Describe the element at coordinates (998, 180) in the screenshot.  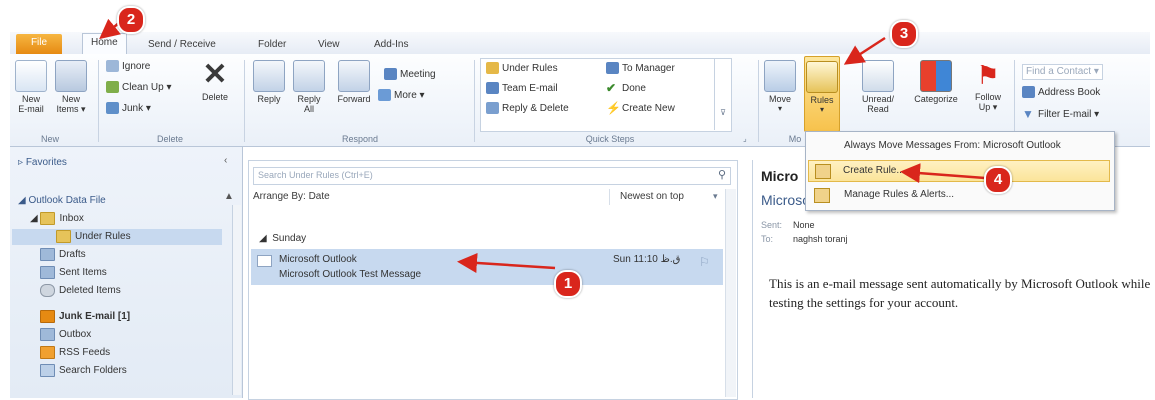
I see `annotation-badge-4: 4` at that location.